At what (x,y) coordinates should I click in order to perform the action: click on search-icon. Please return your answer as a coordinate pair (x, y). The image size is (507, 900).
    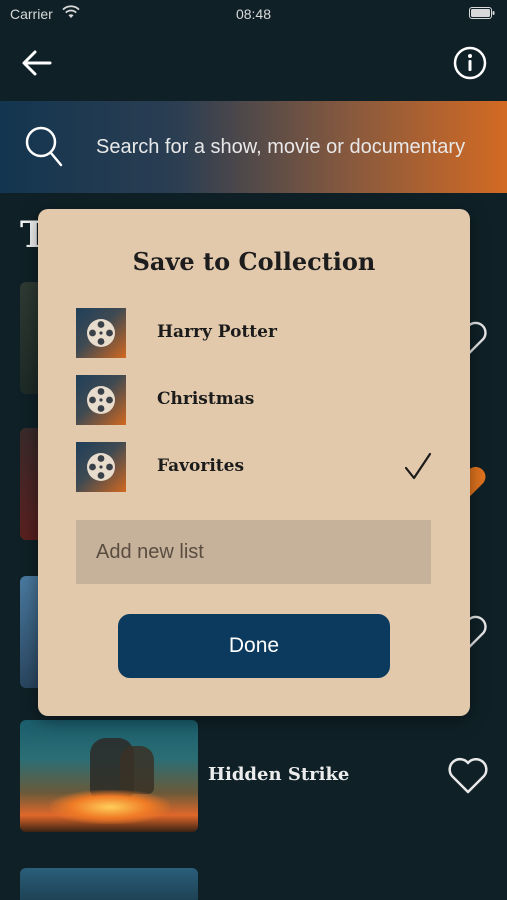
    Looking at the image, I should click on (44, 146).